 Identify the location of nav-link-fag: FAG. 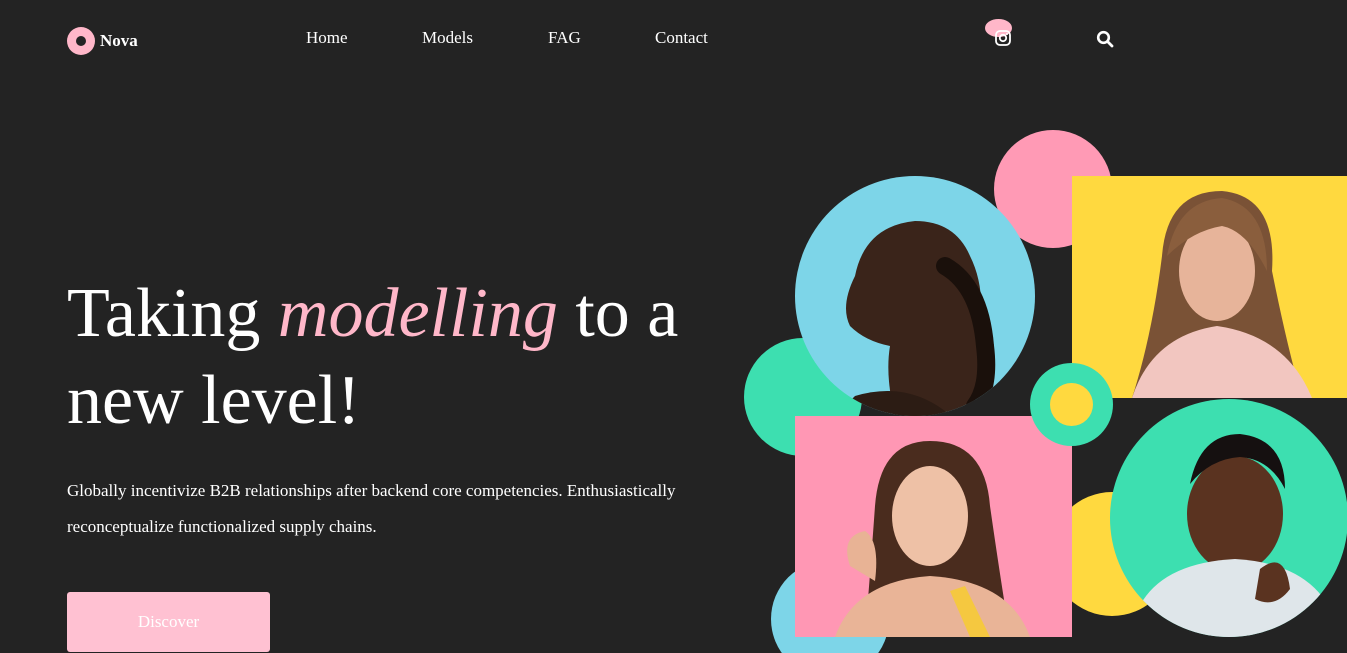
(564, 38).